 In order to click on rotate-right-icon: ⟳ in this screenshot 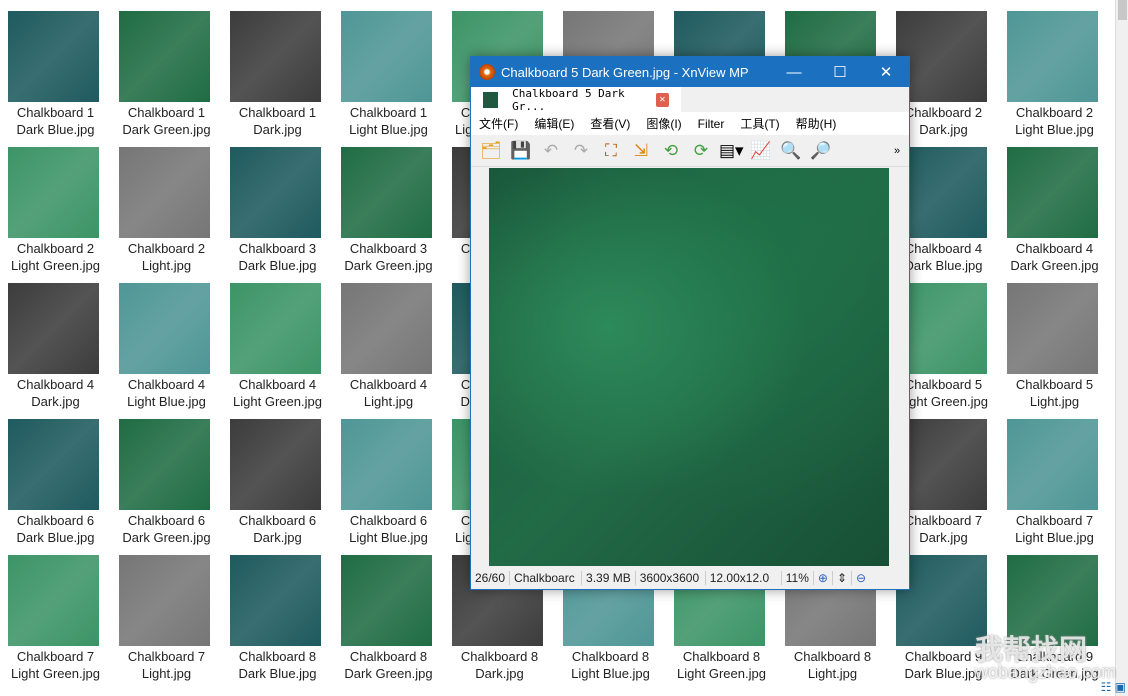, I will do `click(701, 151)`.